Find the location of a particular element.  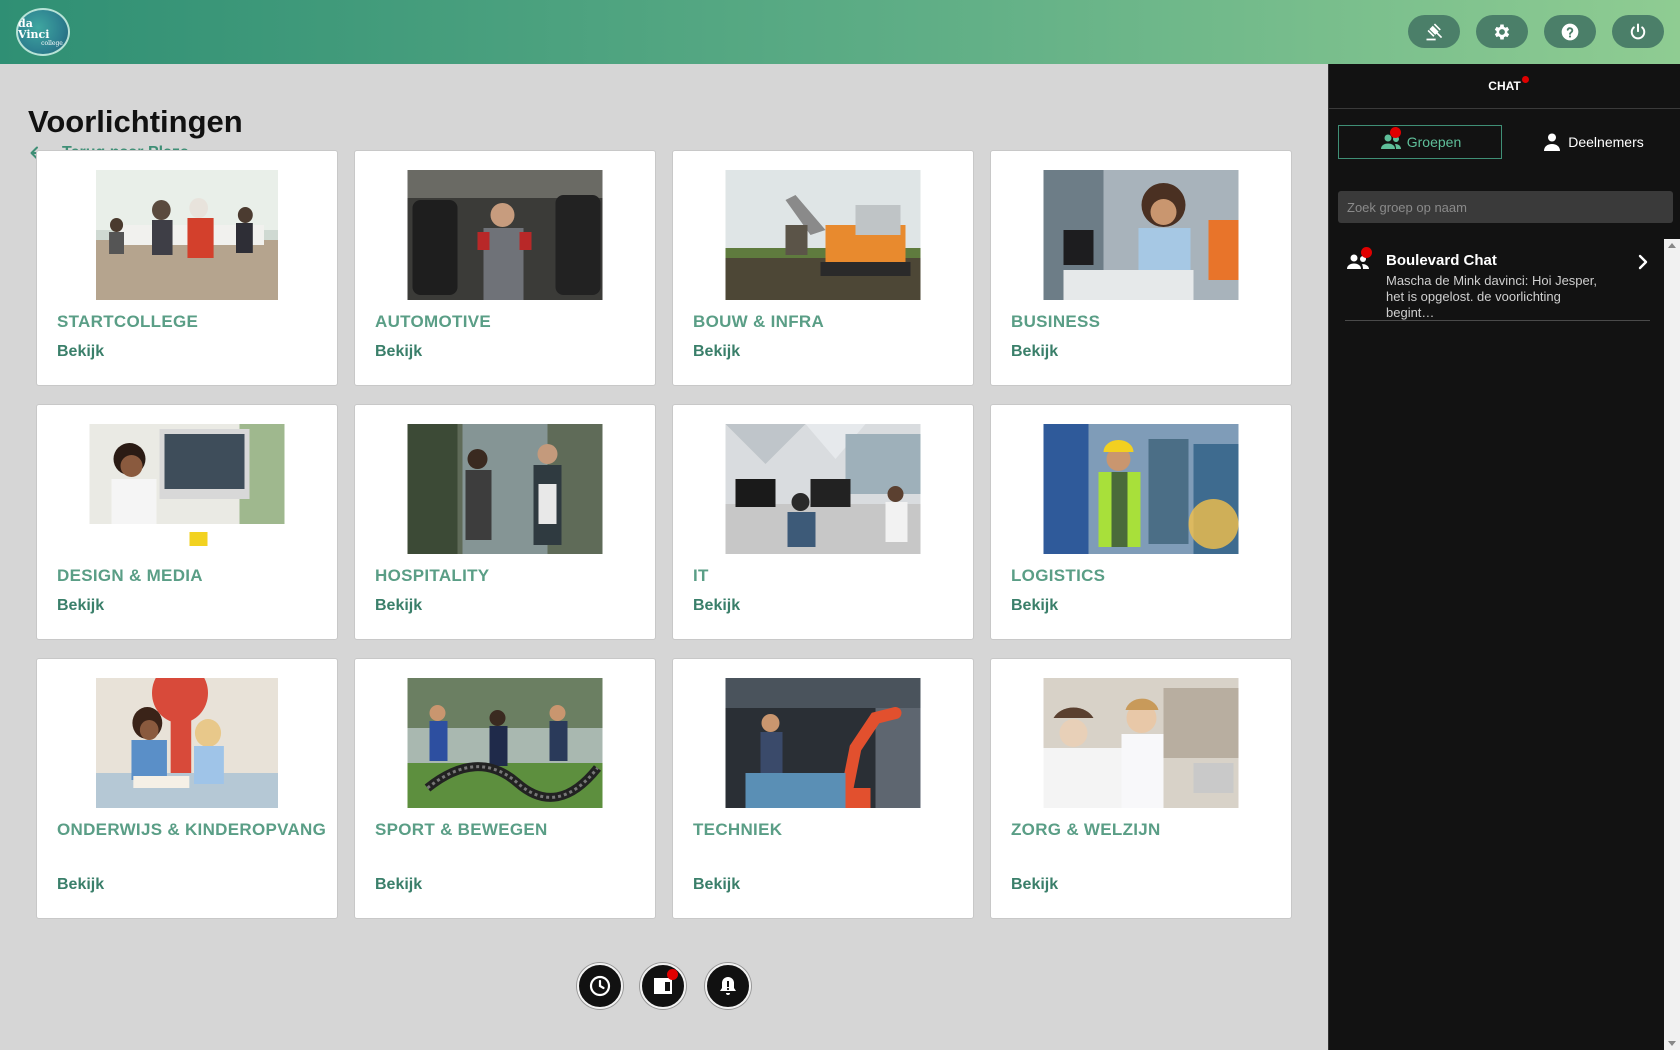

chat-title: CHAT is located at coordinates (1508, 84).